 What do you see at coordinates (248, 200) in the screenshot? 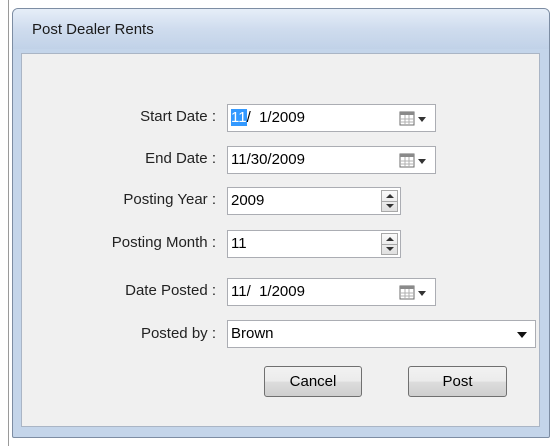
I see `posting-year-value: 2009` at bounding box center [248, 200].